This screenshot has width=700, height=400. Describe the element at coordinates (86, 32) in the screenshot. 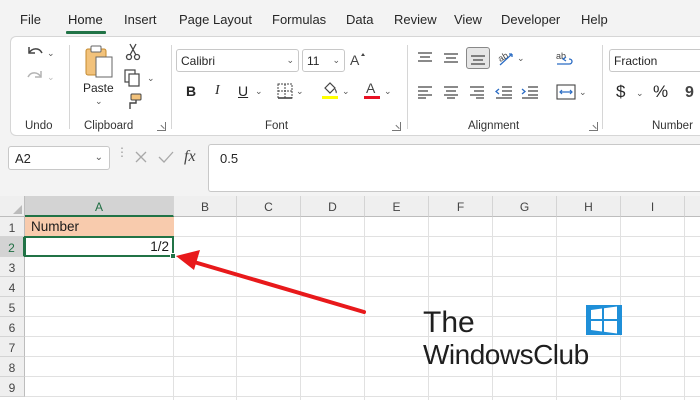

I see `active-tab-indicator` at that location.